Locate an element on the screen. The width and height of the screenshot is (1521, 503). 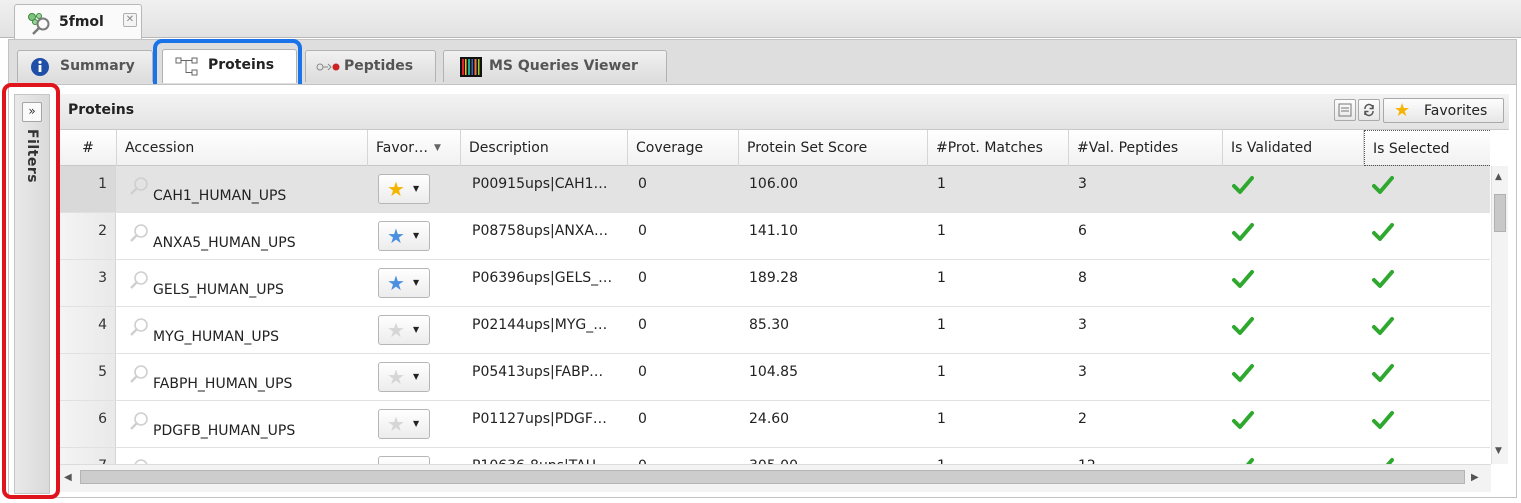
column-header-is-selected: Is Selected is located at coordinates (1427, 148).